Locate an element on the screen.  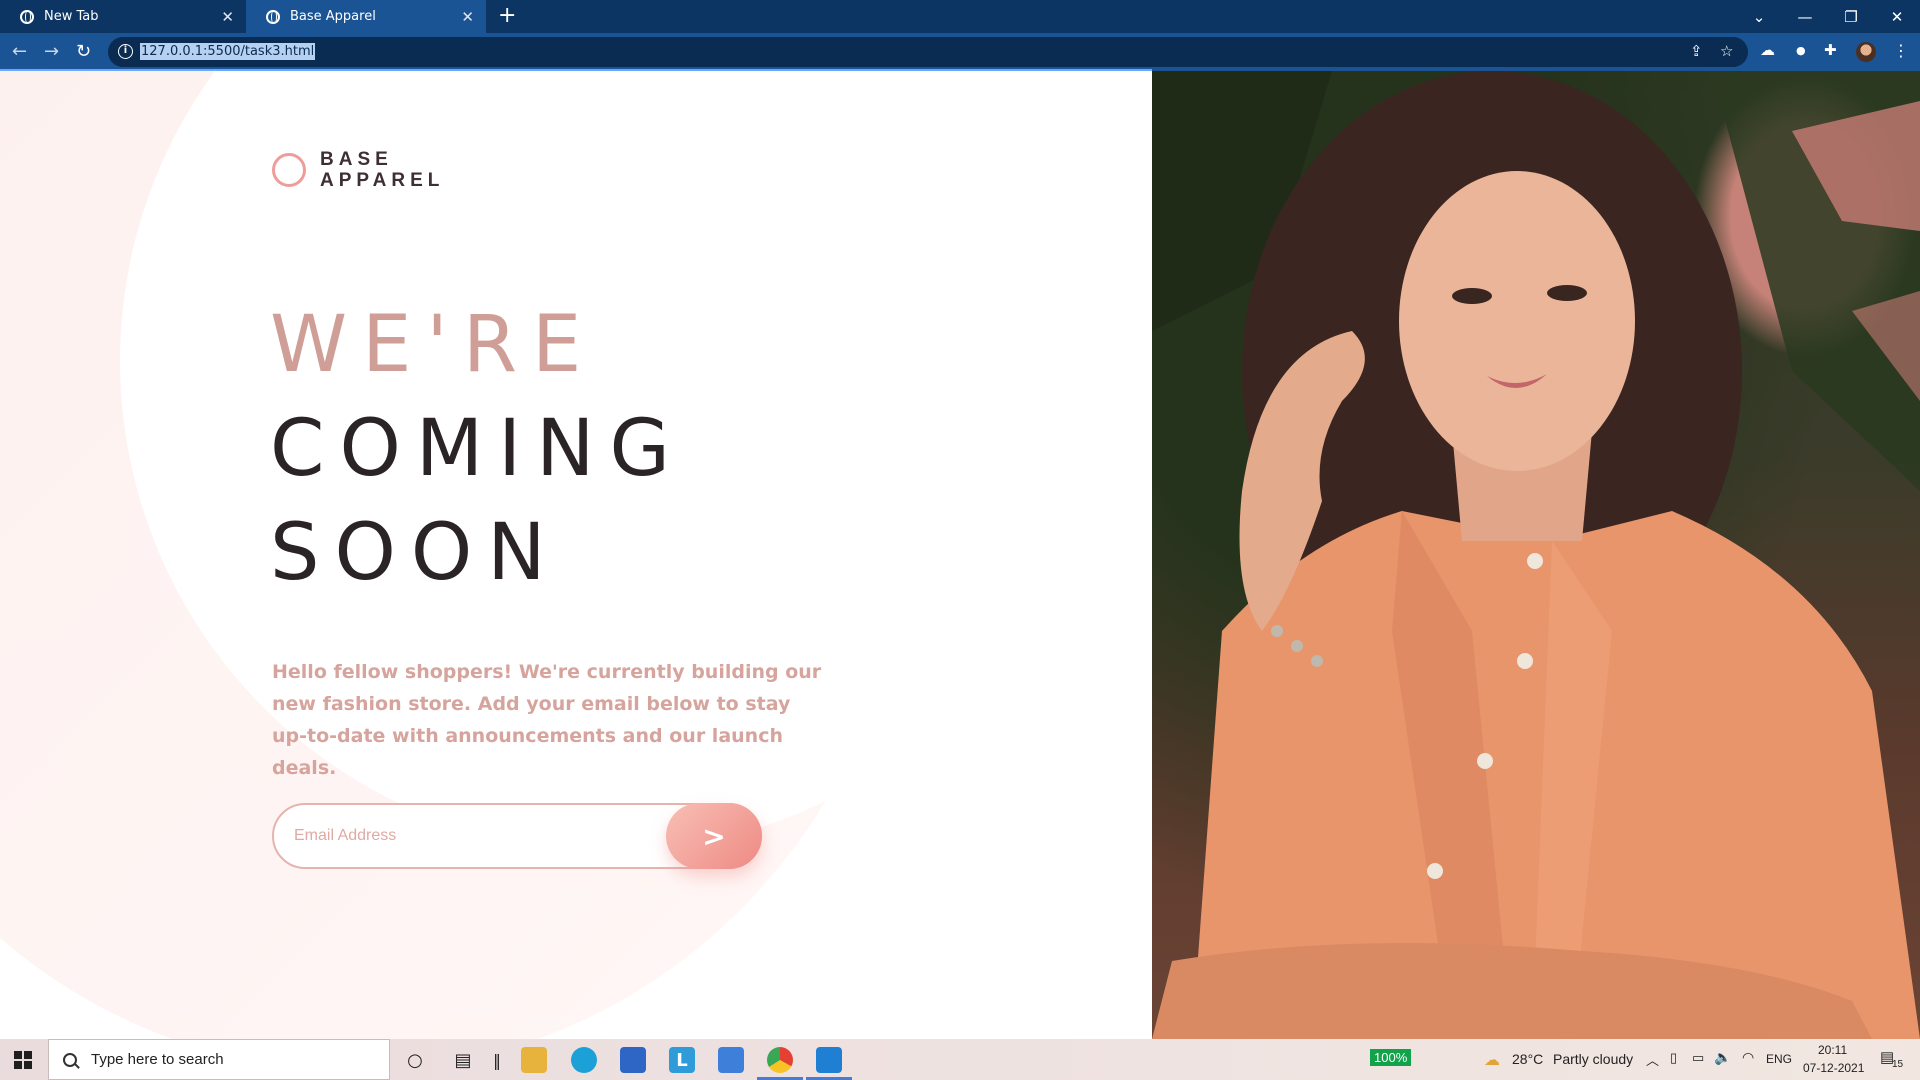
menu-dots-icon: ⋮ is located at coordinates (1901, 50).